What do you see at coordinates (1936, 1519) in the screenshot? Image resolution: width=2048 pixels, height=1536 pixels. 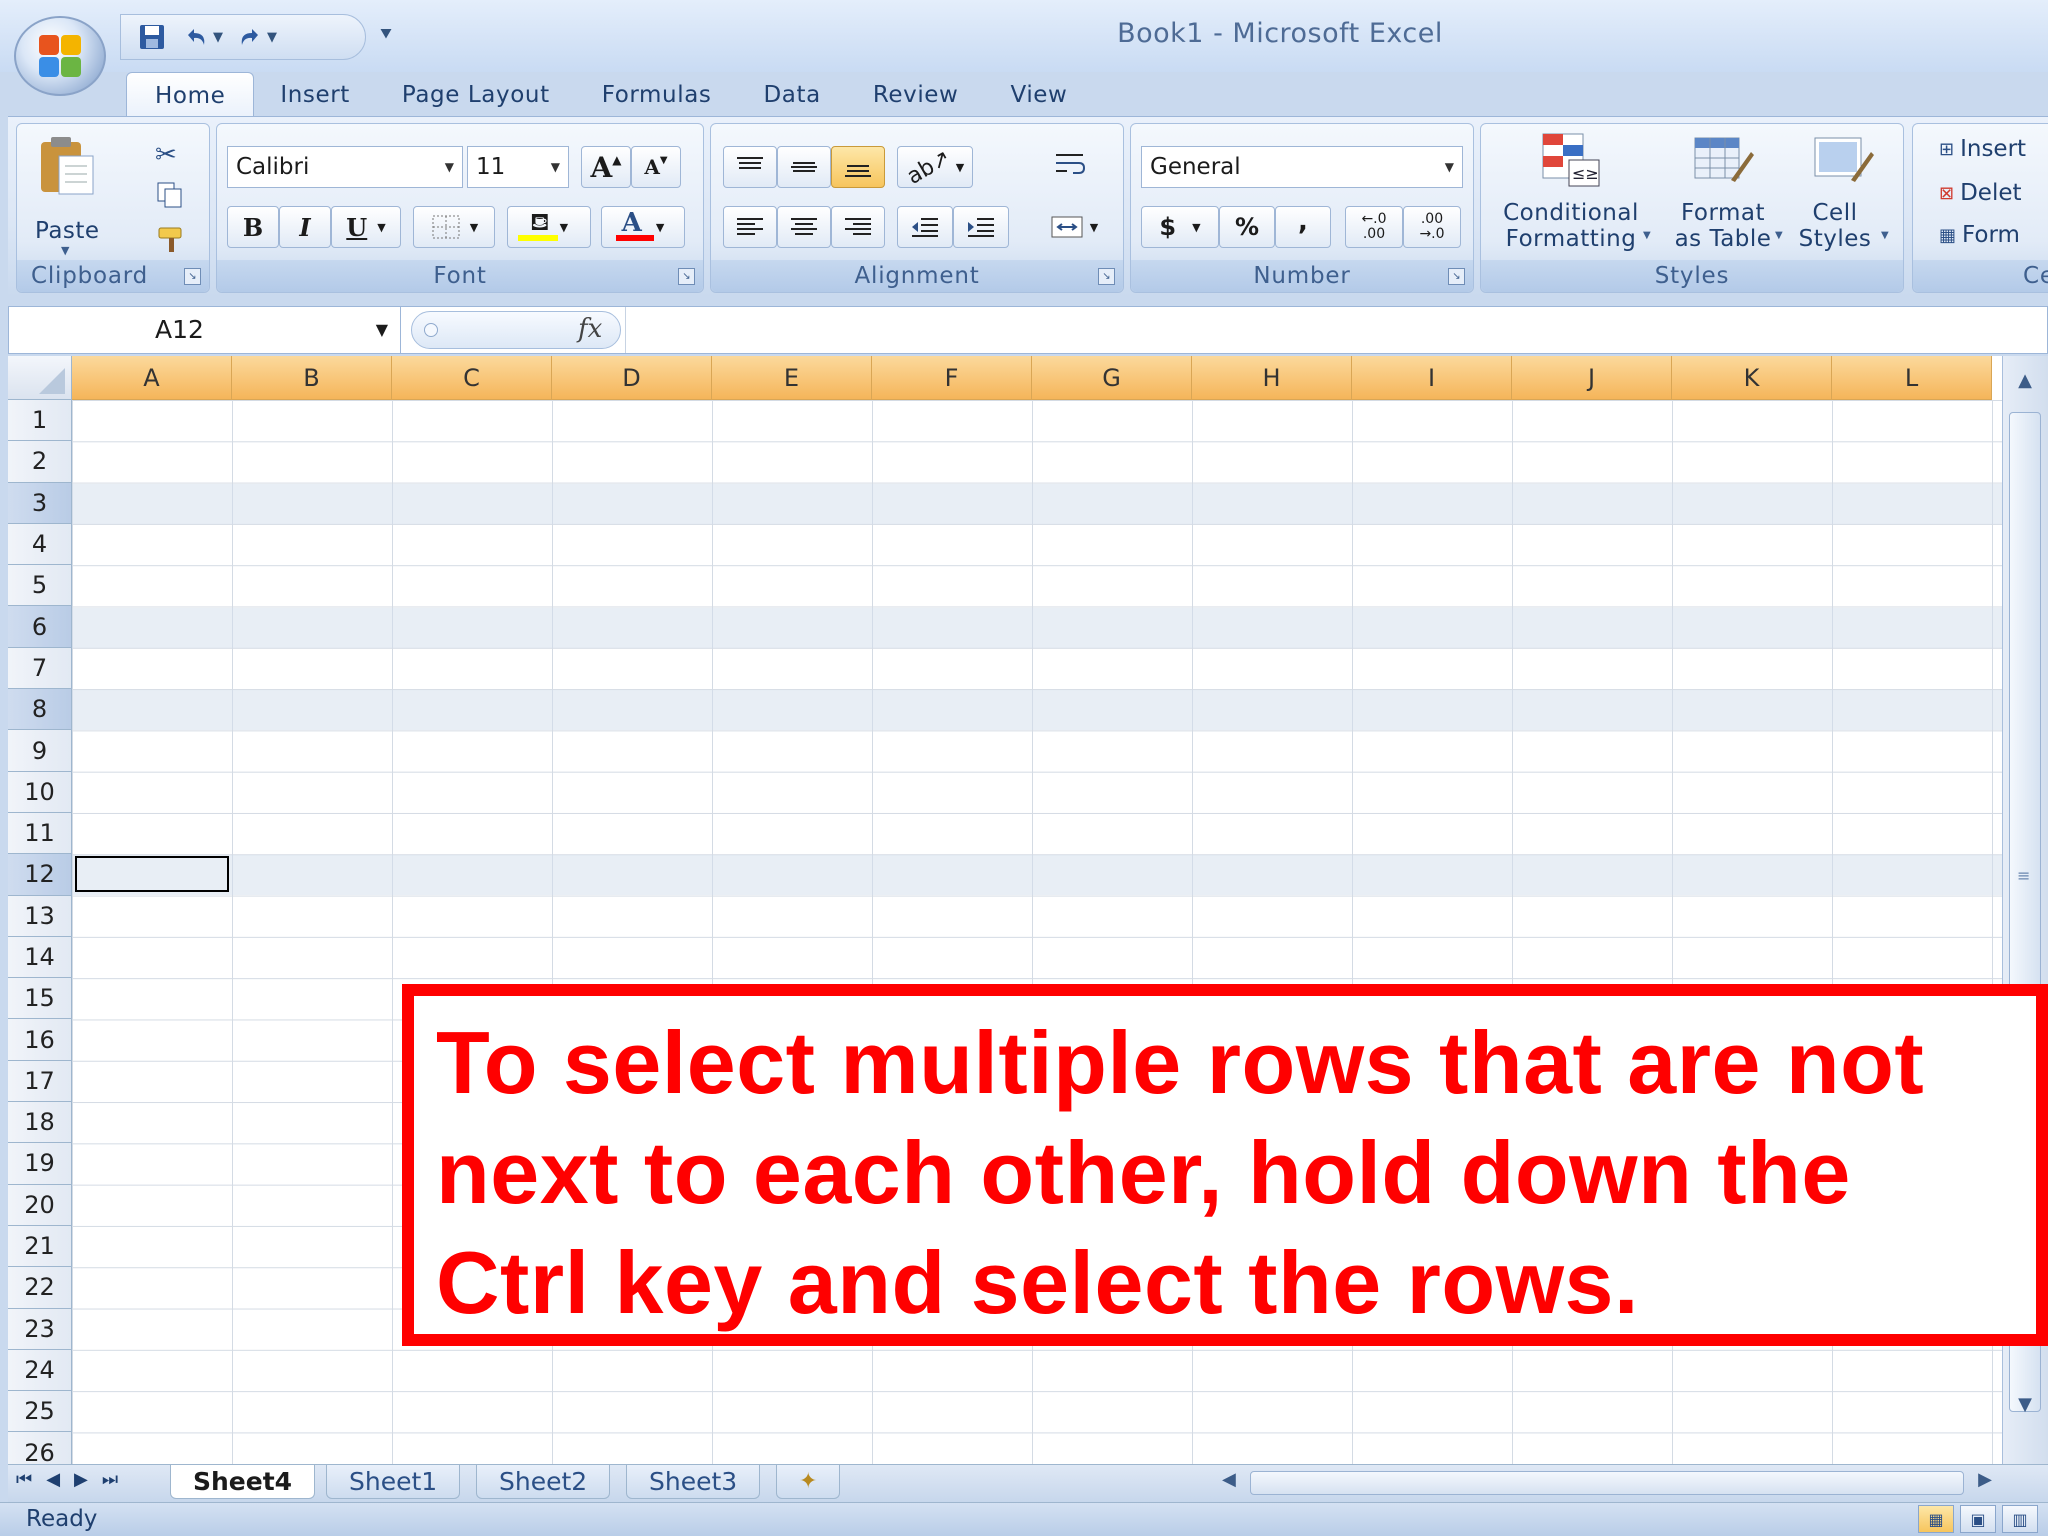 I see `normal-view-icon: ▦` at bounding box center [1936, 1519].